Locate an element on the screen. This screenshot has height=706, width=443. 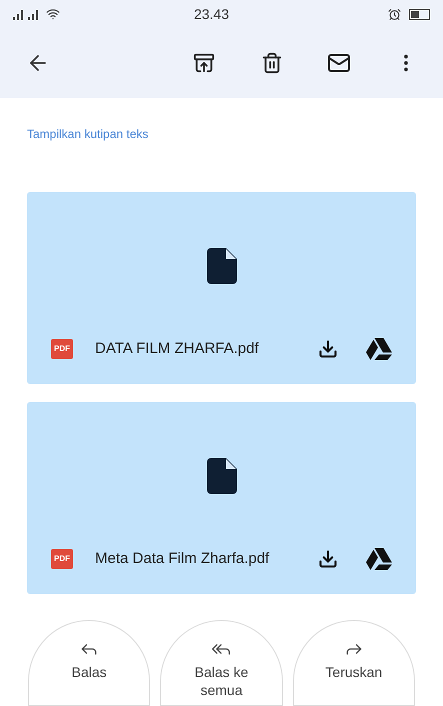
archive-icon is located at coordinates (204, 63).